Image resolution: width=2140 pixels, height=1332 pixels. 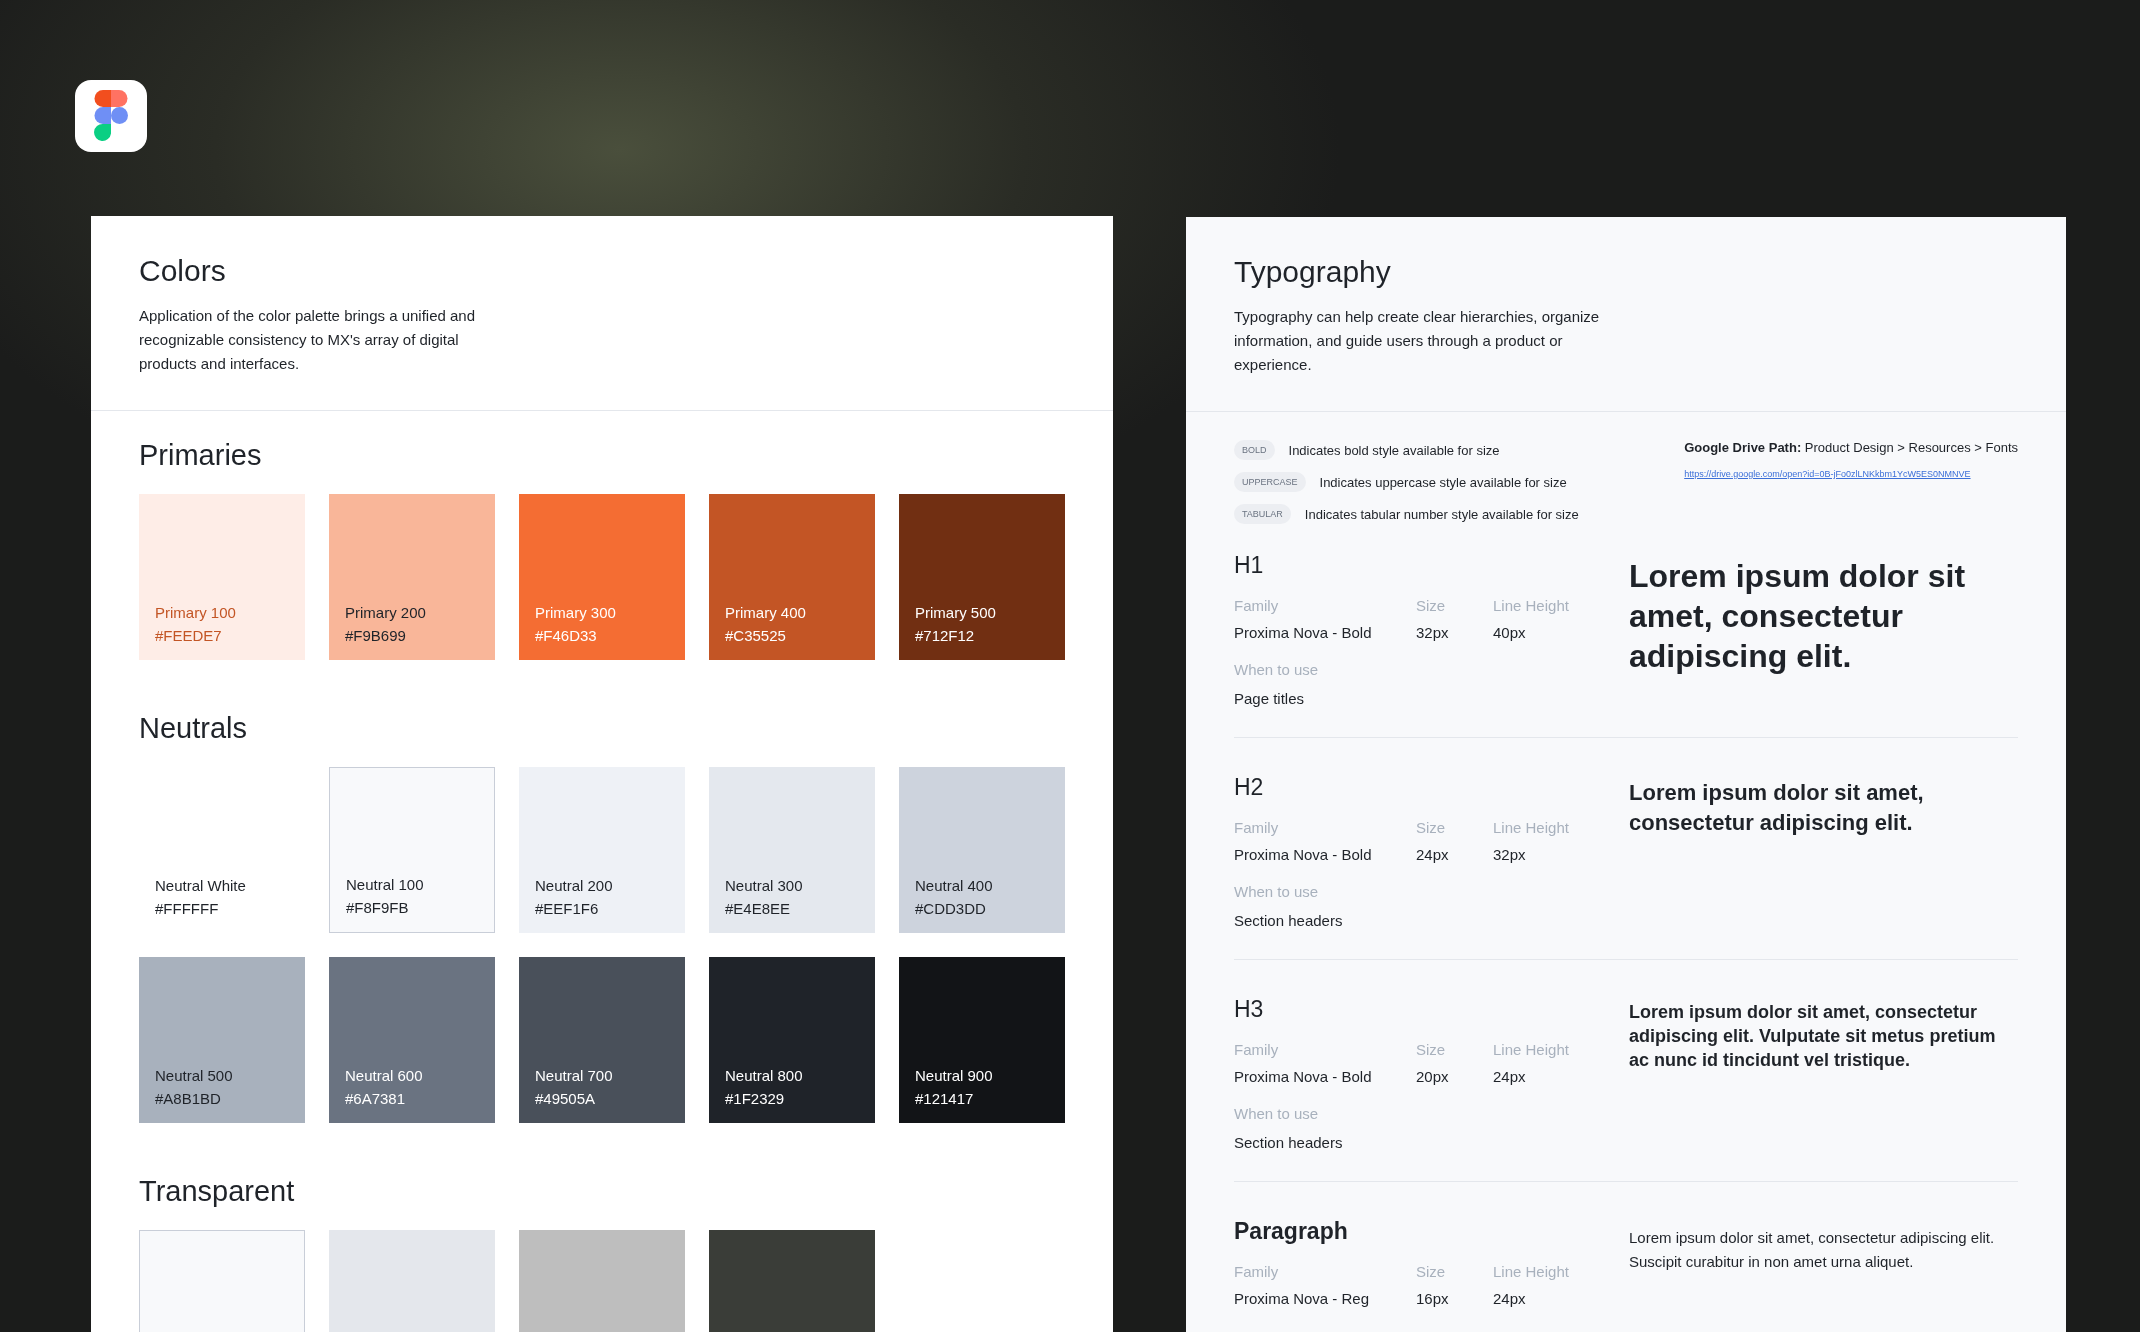 I want to click on section-title: Transparent, so click(x=217, y=1191).